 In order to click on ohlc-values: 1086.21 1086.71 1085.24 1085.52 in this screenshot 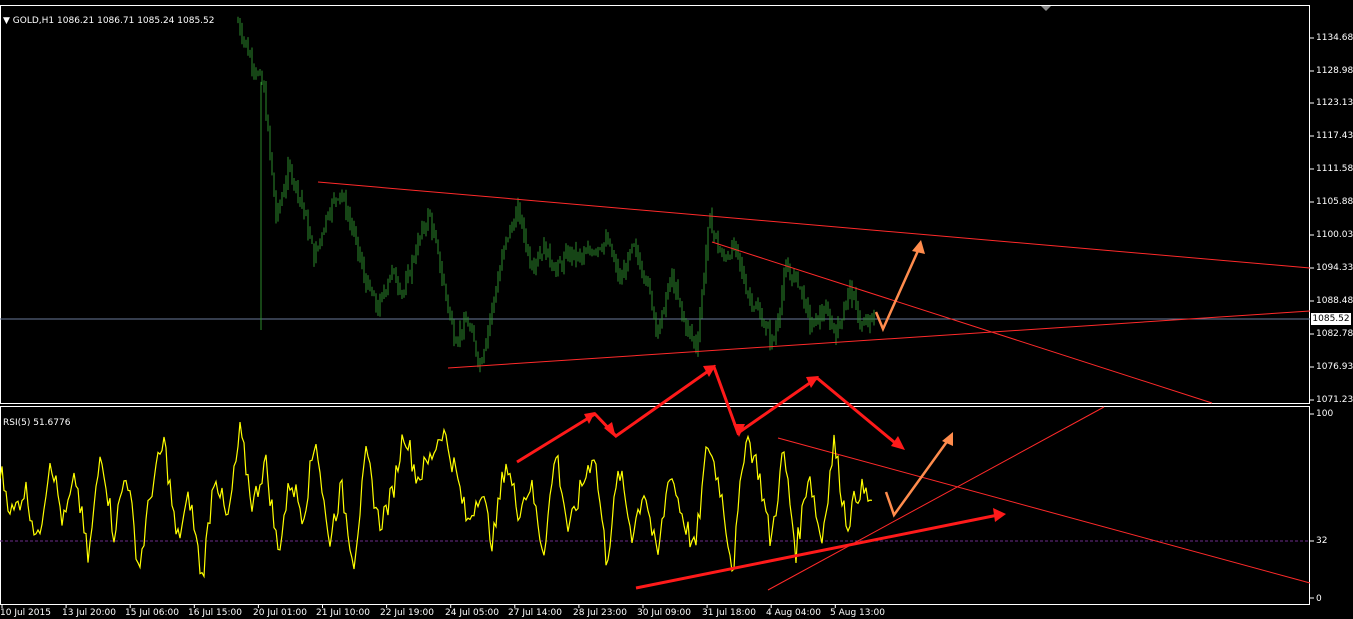, I will do `click(136, 21)`.